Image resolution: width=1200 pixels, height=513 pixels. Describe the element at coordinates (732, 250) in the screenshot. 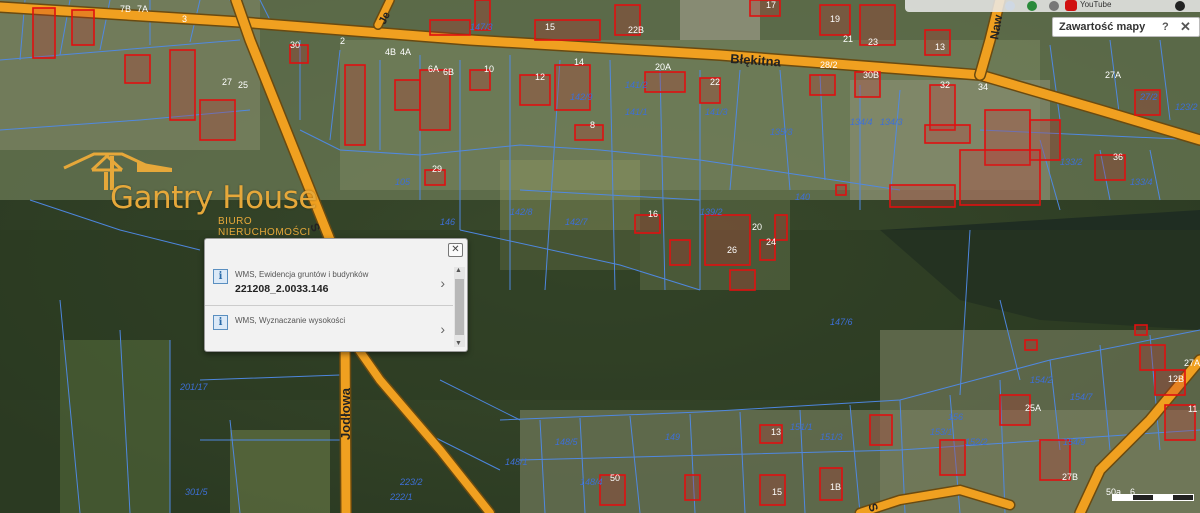

I see `building-number-label: 26` at that location.